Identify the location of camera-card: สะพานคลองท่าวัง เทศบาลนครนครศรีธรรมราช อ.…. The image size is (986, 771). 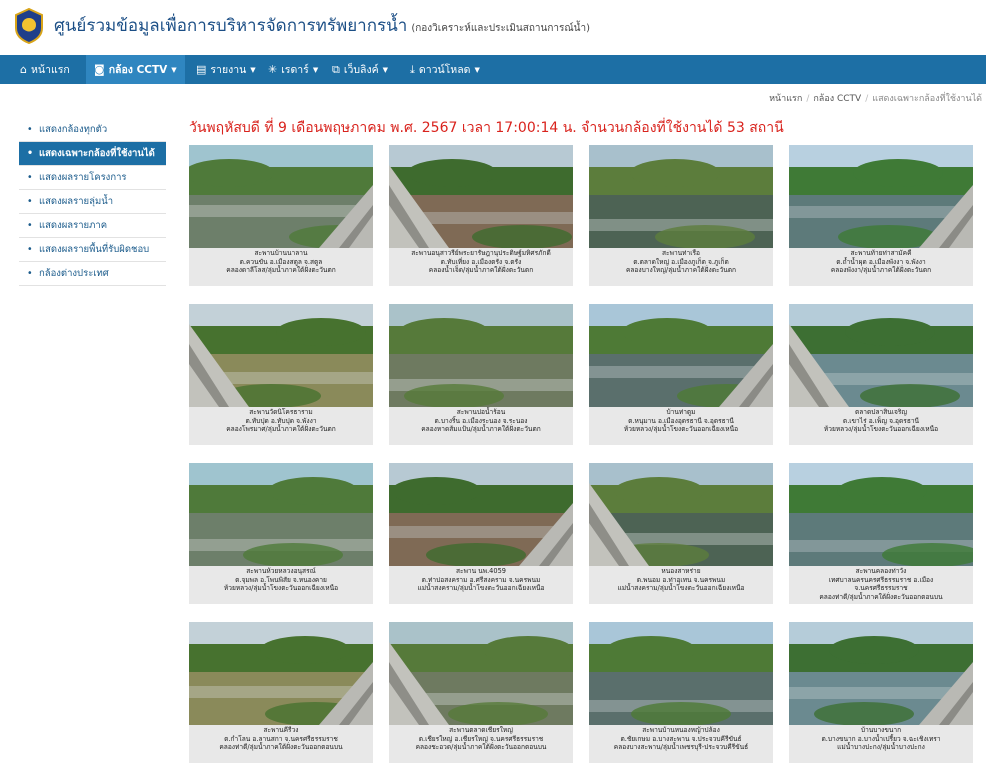
(881, 533).